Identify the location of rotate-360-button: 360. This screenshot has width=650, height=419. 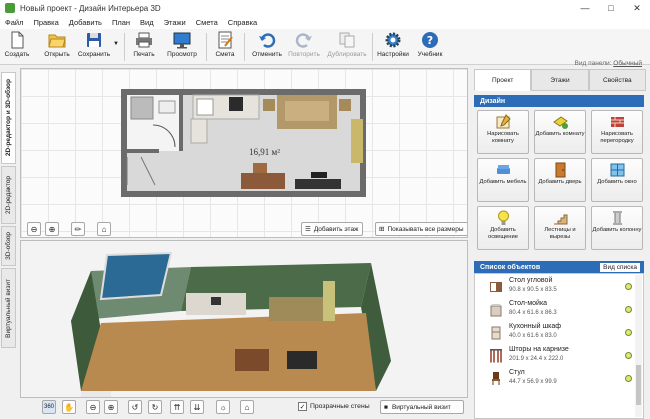
(49, 407).